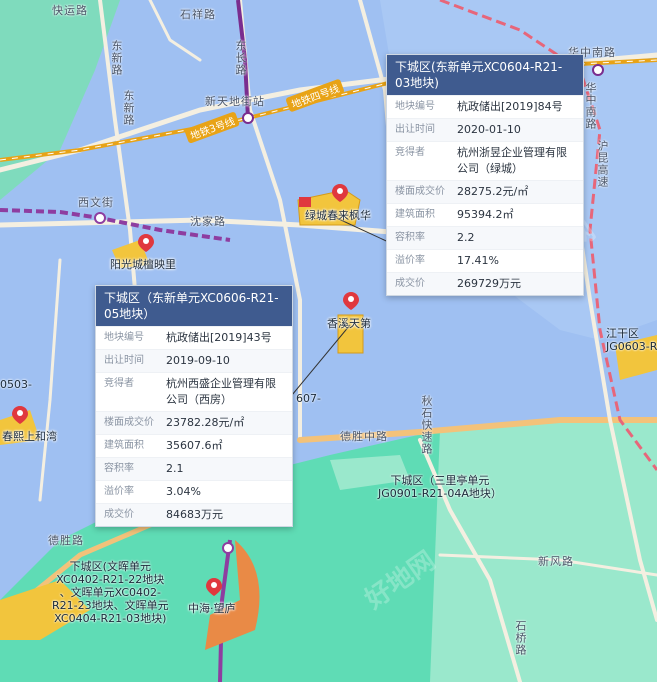  I want to click on card-row-value: 2019-09-10, so click(198, 360).